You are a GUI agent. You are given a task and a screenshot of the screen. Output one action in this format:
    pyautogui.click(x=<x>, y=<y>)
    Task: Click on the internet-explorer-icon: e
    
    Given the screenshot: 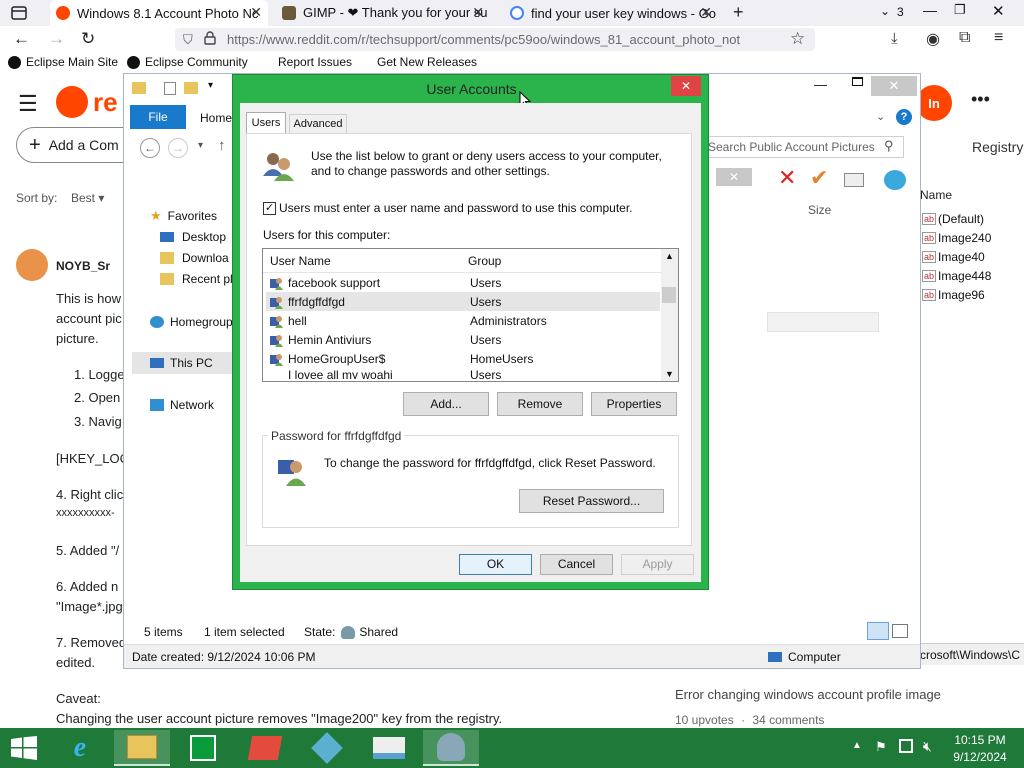 What is the action you would take?
    pyautogui.click(x=80, y=748)
    